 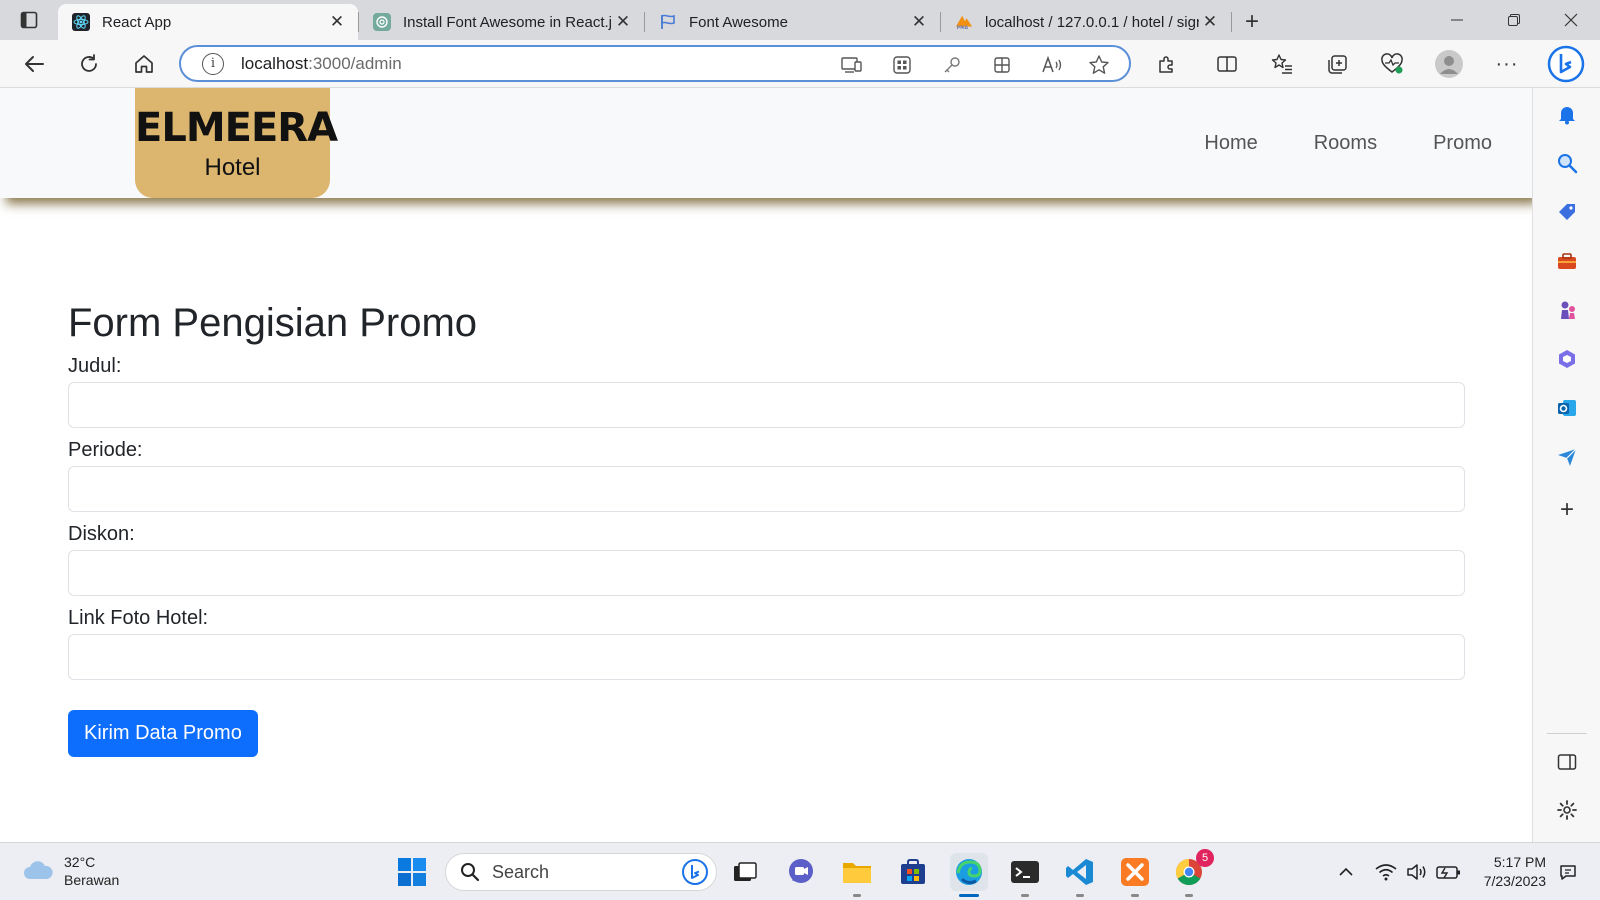 I want to click on link-foto-label: Link Foto Hotel:, so click(x=138, y=618).